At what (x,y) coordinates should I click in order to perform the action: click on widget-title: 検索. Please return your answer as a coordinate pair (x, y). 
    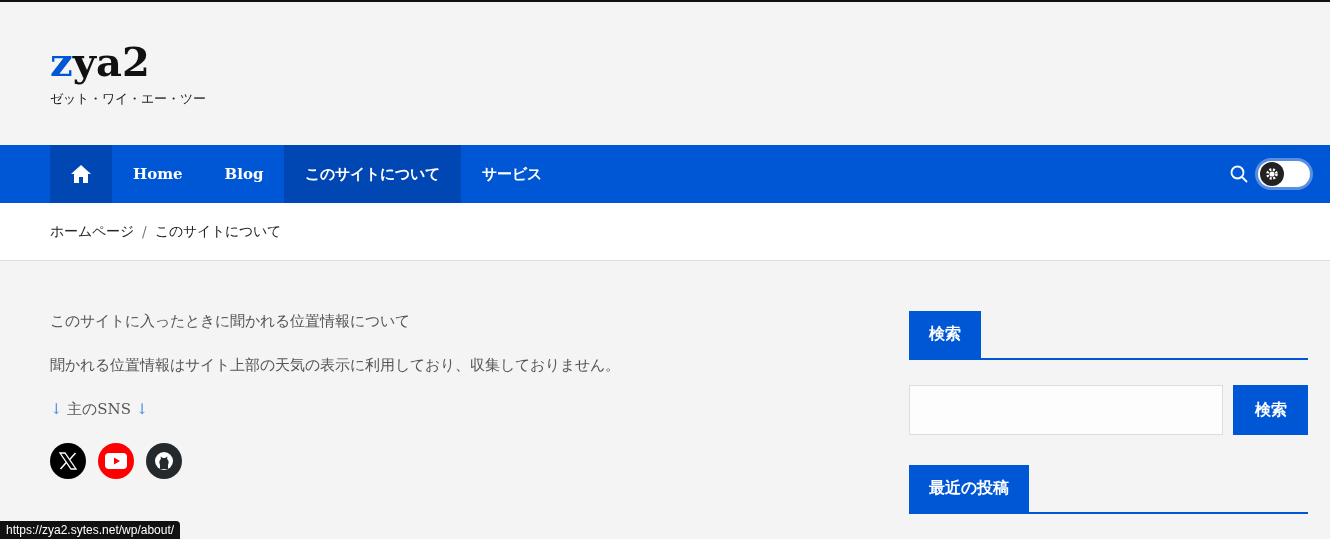
    Looking at the image, I should click on (945, 334).